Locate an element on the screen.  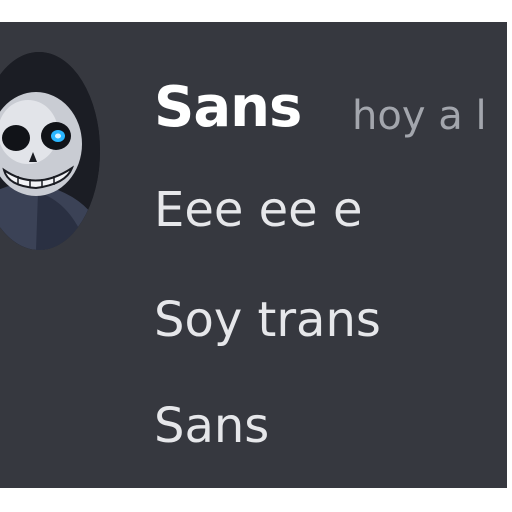
avatar is located at coordinates (50, 151).